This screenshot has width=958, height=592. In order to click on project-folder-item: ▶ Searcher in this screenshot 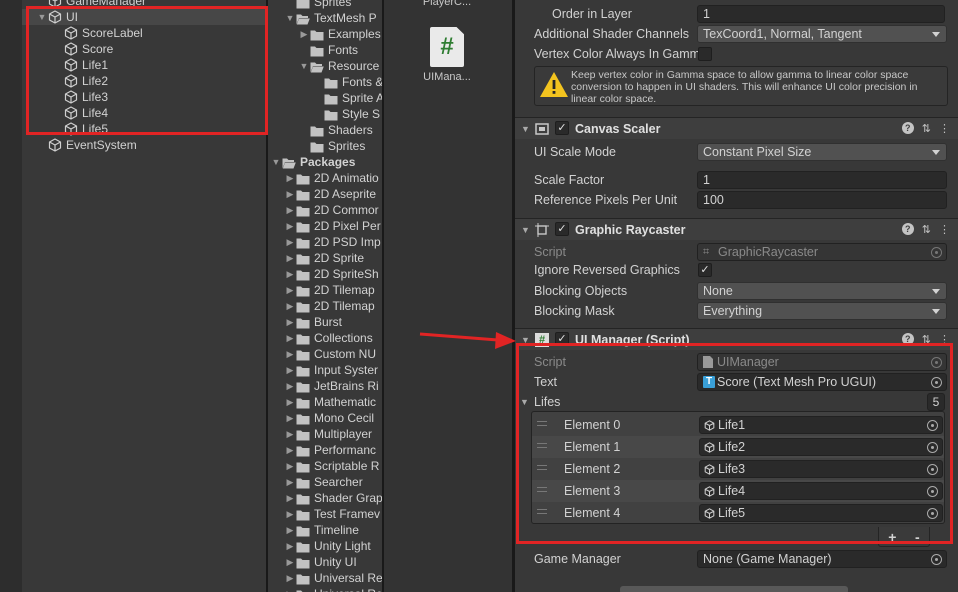, I will do `click(323, 482)`.